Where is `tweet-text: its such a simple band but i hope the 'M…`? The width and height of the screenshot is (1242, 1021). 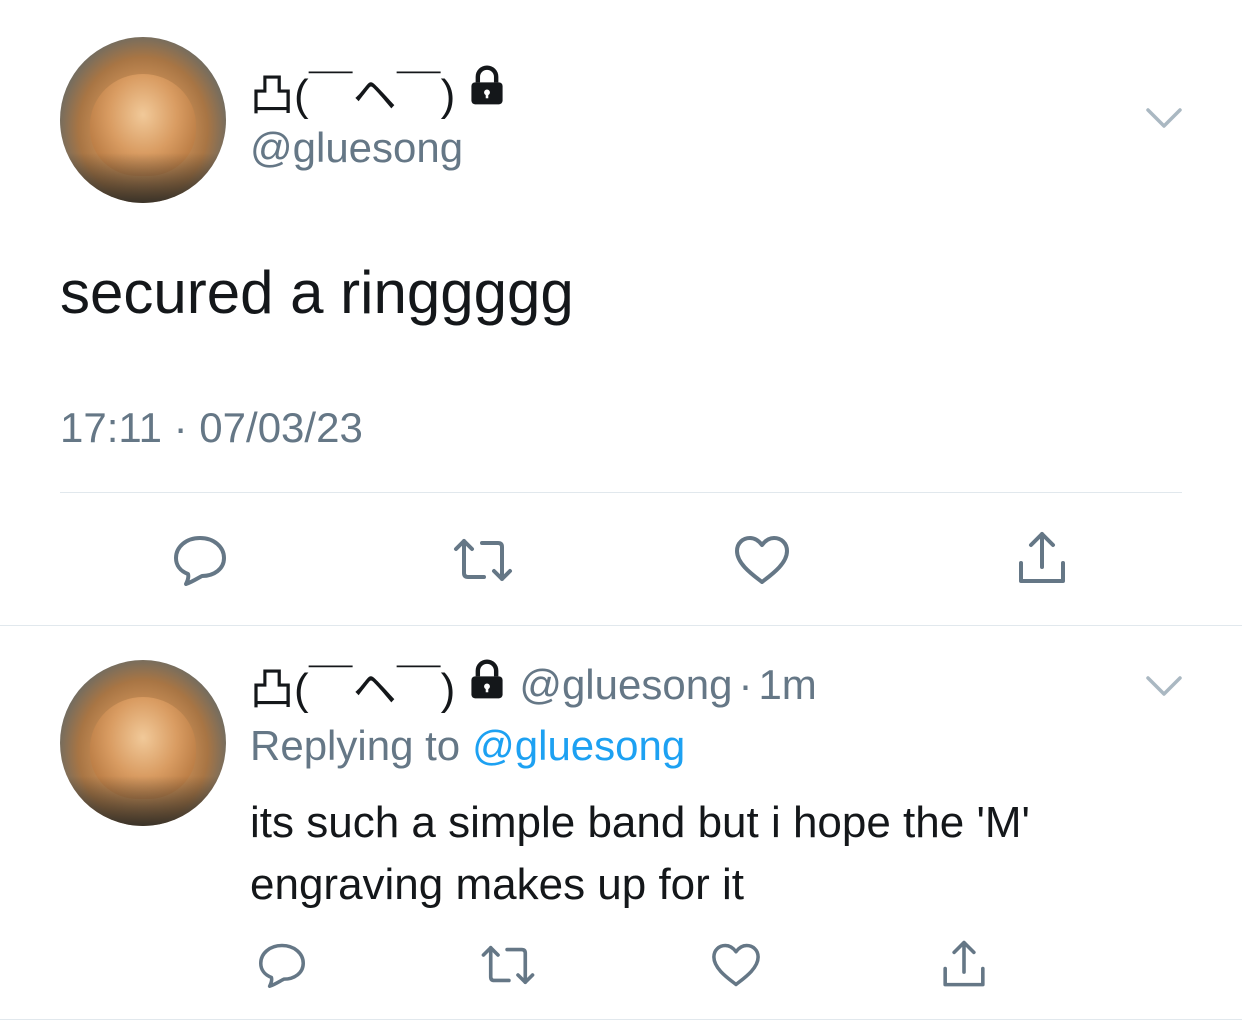
tweet-text: its such a simple band but i hope the 'M… is located at coordinates (640, 853).